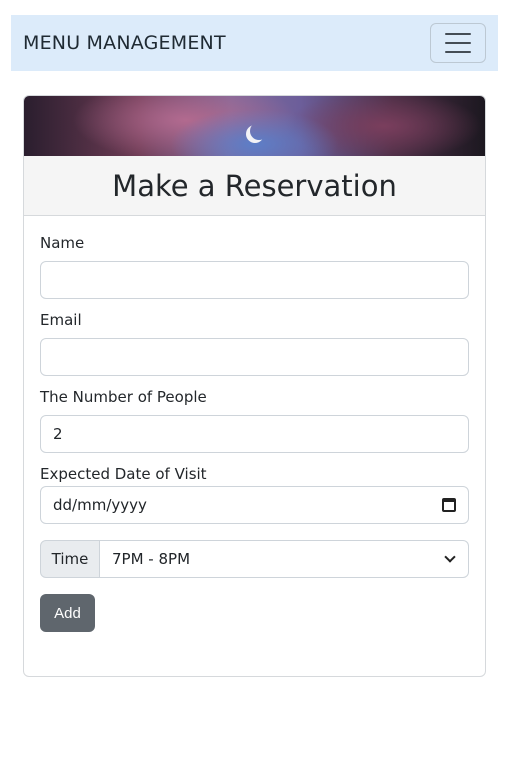 The width and height of the screenshot is (508, 775). I want to click on time-input-group: Time 7PM - 8PM, so click(254, 559).